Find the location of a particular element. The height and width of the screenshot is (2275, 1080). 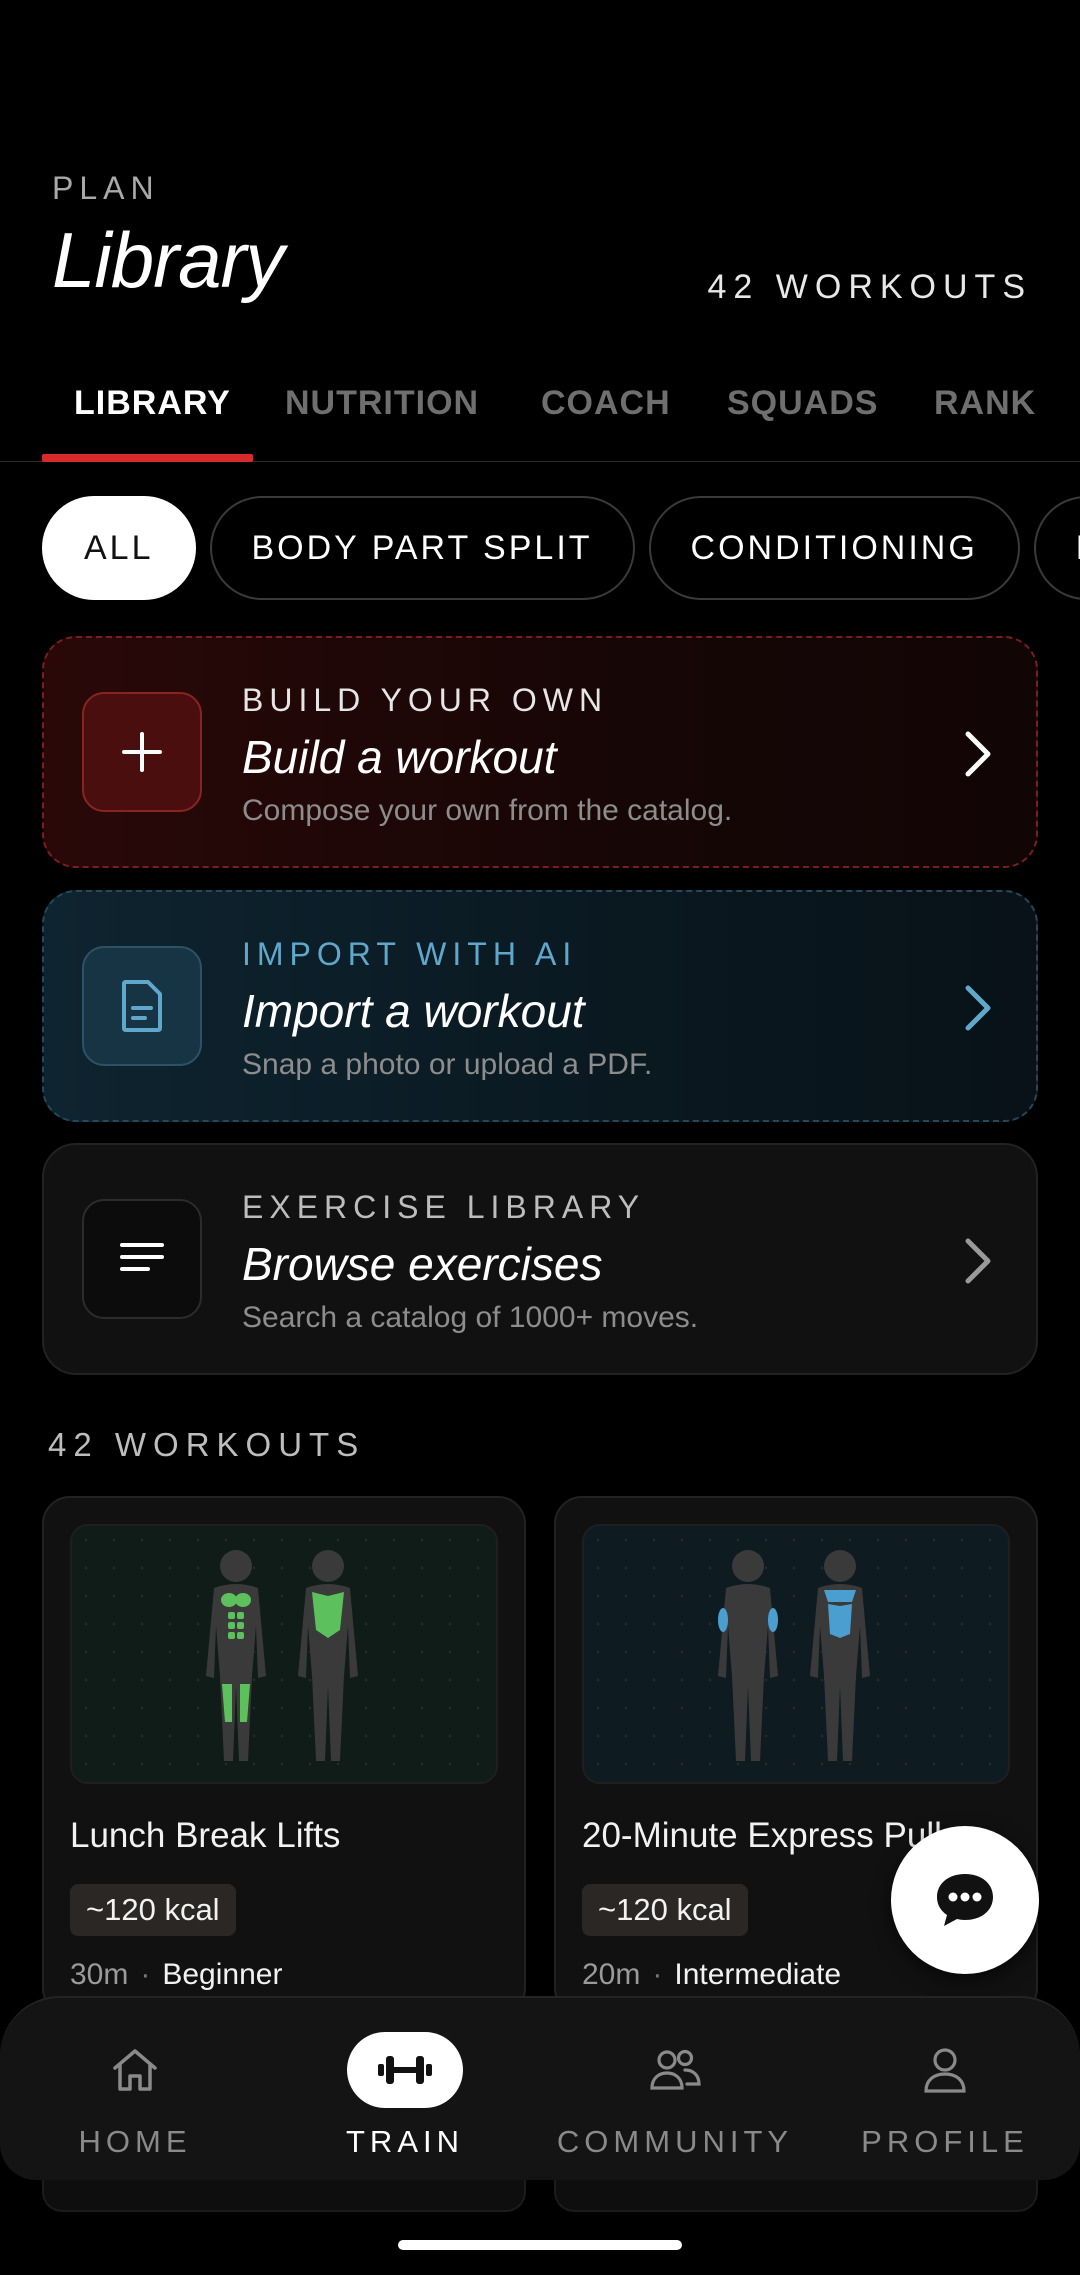

nav-home: HOME is located at coordinates (135, 2090).